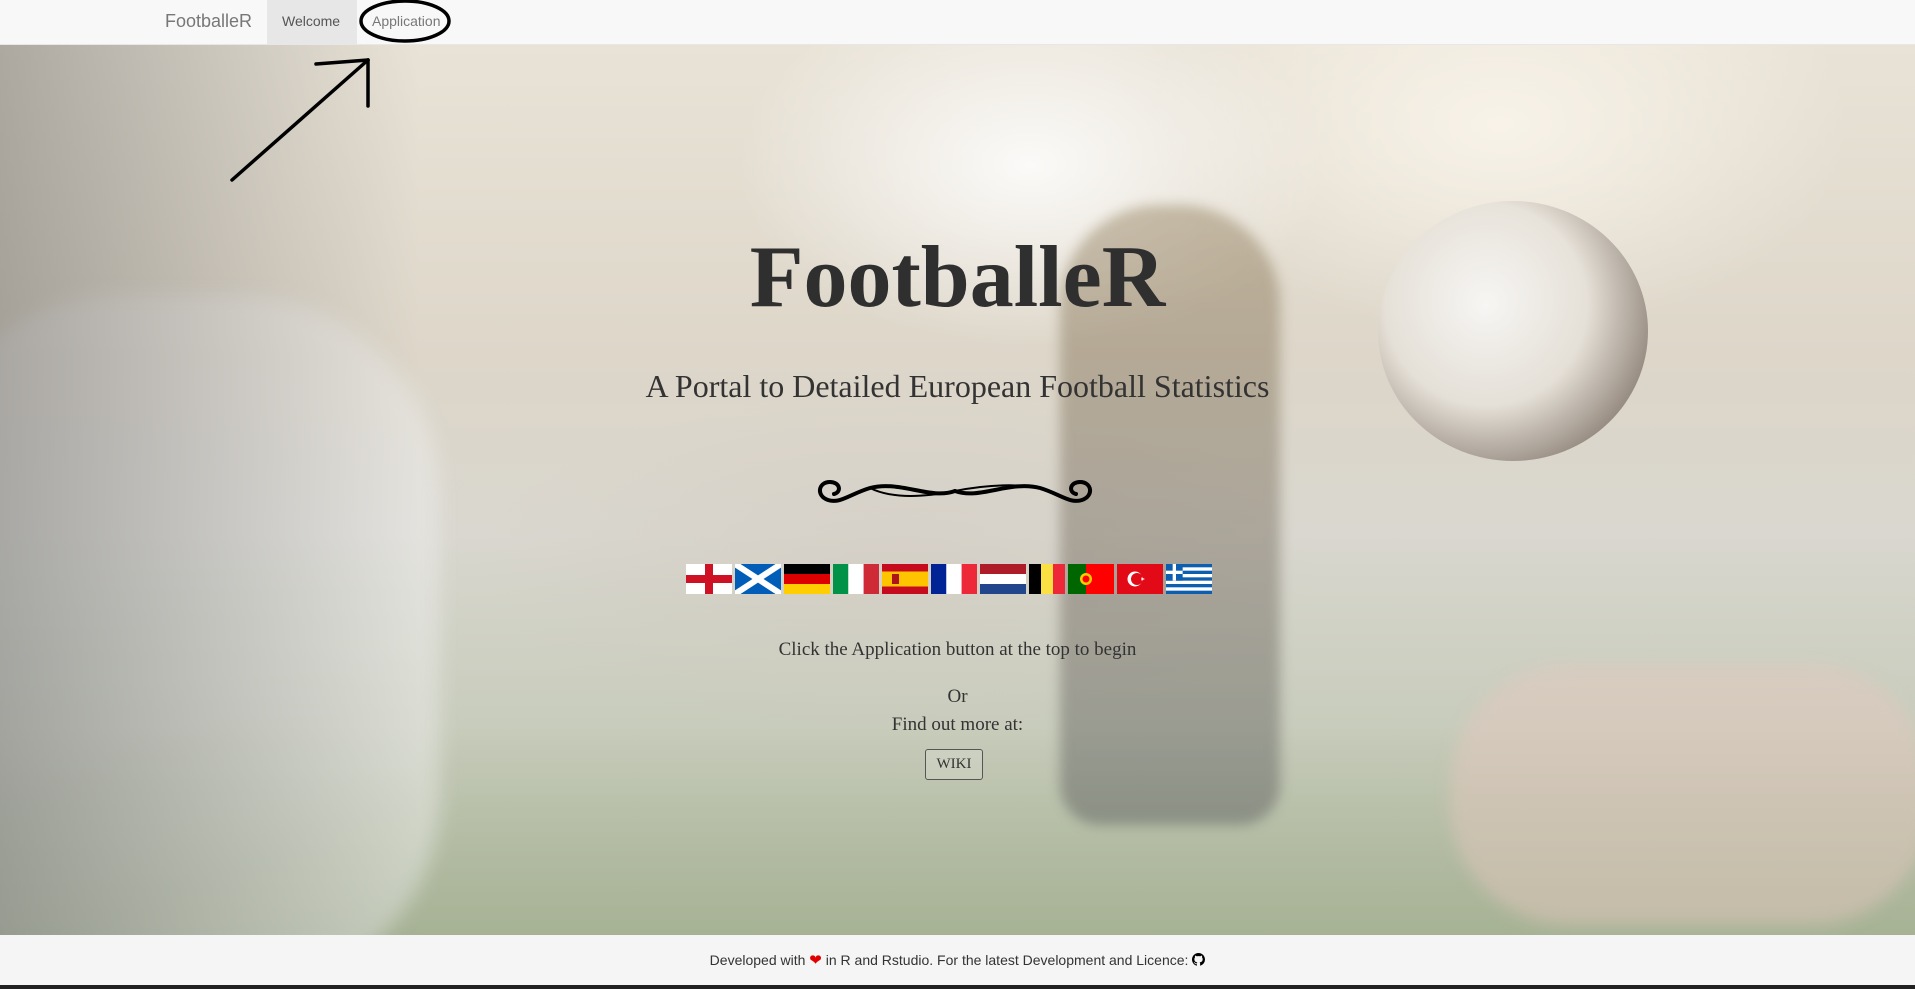 The height and width of the screenshot is (989, 1915). I want to click on france-flag, so click(954, 579).